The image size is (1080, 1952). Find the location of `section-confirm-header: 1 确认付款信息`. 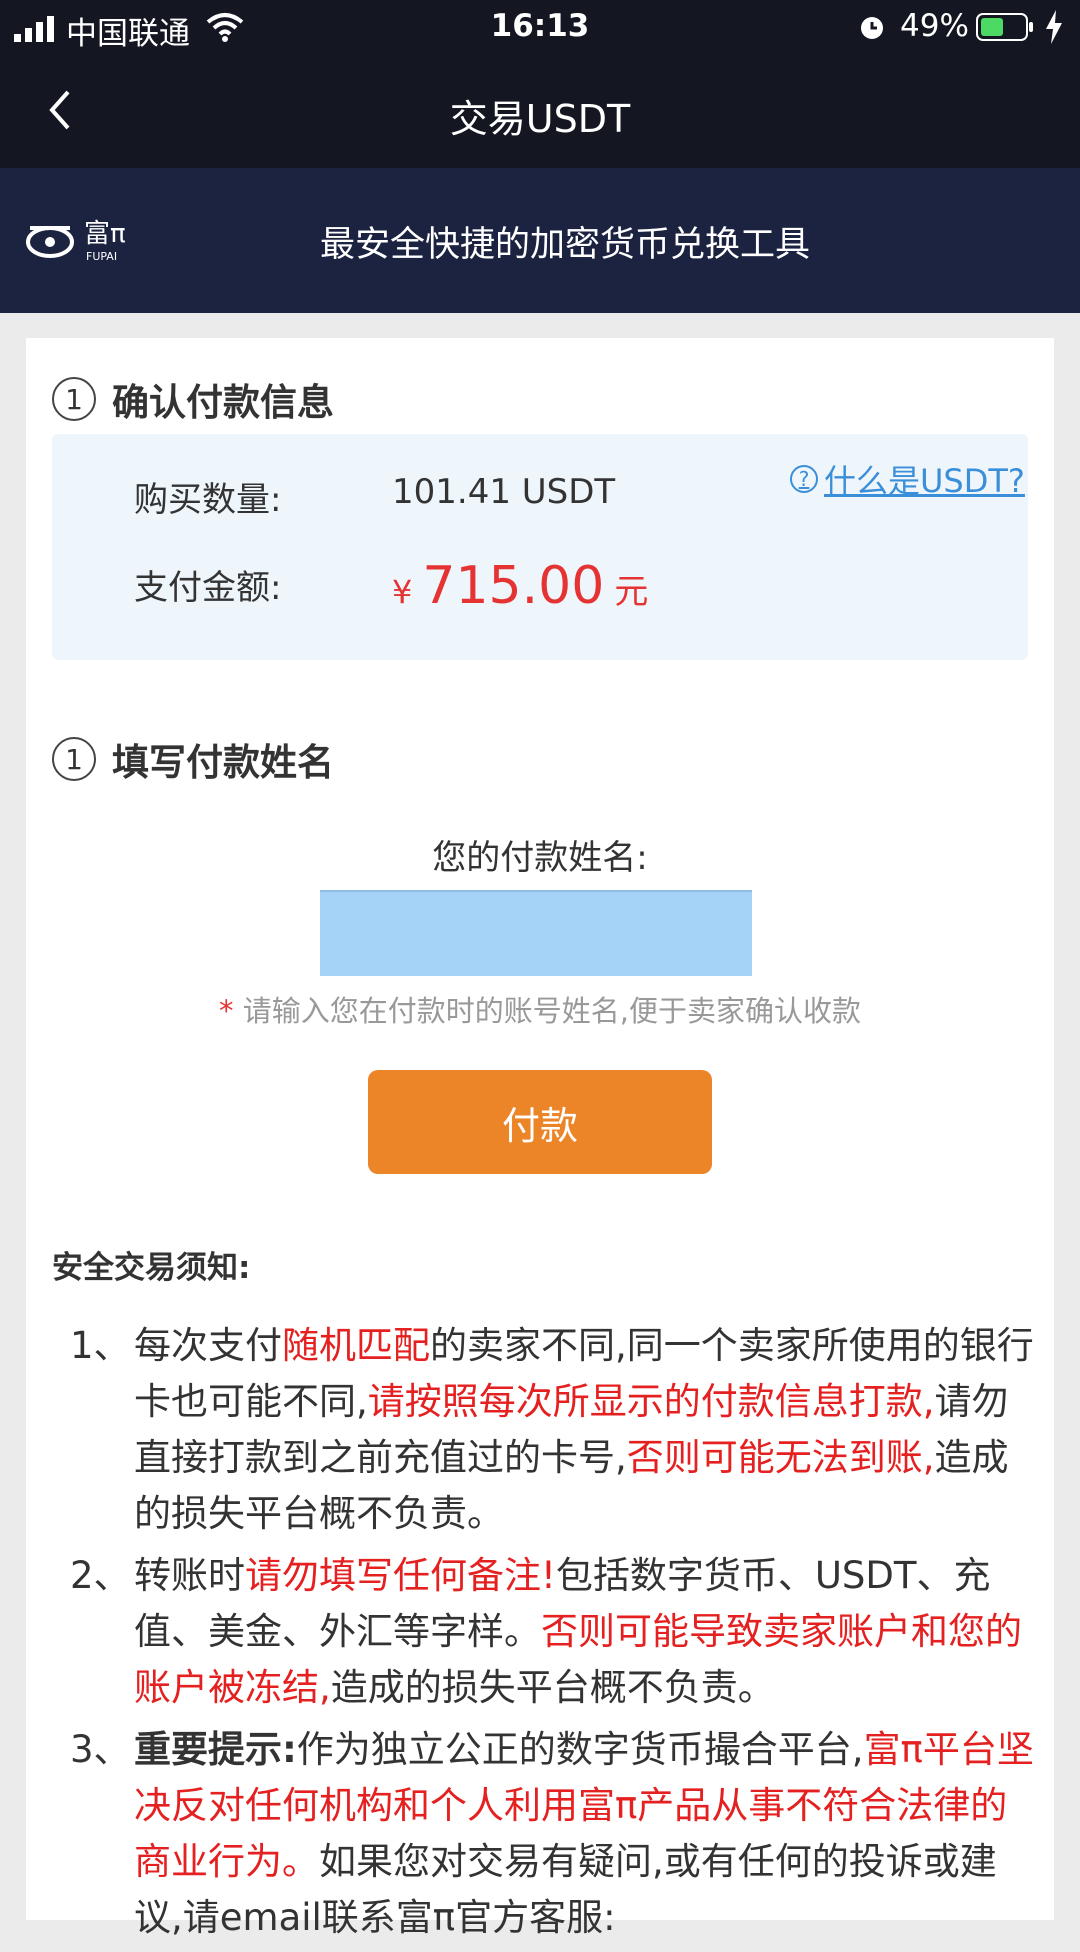

section-confirm-header: 1 确认付款信息 is located at coordinates (193, 399).